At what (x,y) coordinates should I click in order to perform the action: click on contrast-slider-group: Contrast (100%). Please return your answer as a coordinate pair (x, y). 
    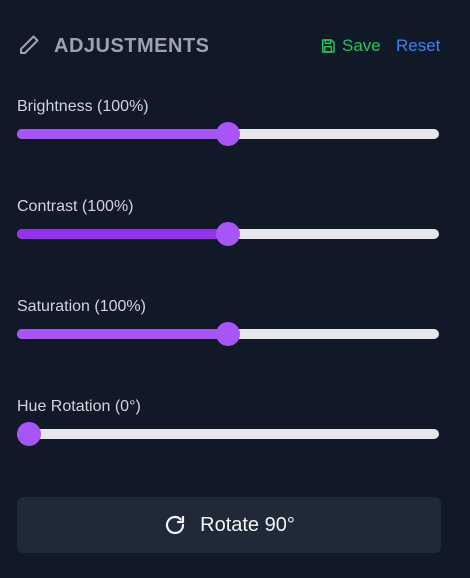
    Looking at the image, I should click on (229, 221).